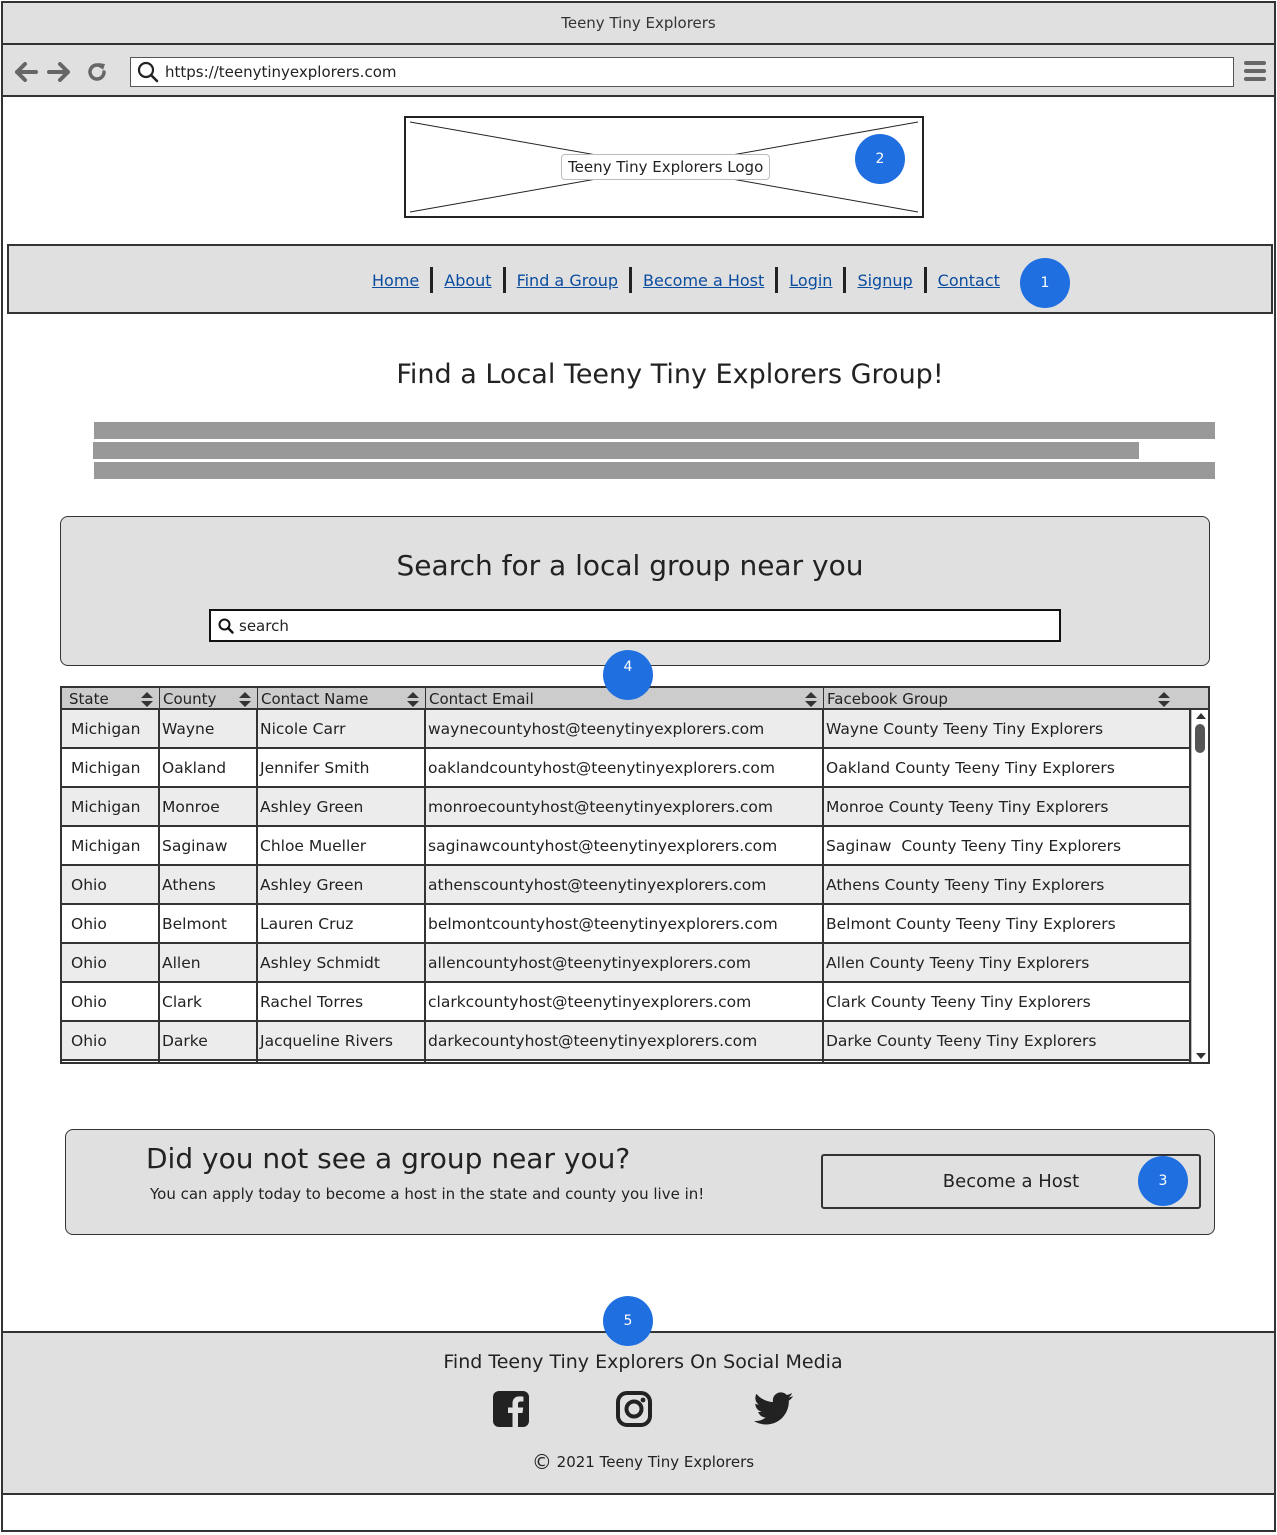 The width and height of the screenshot is (1277, 1535). Describe the element at coordinates (342, 1040) in the screenshot. I see `cell-contact-name: Jacqueline Rivers` at that location.